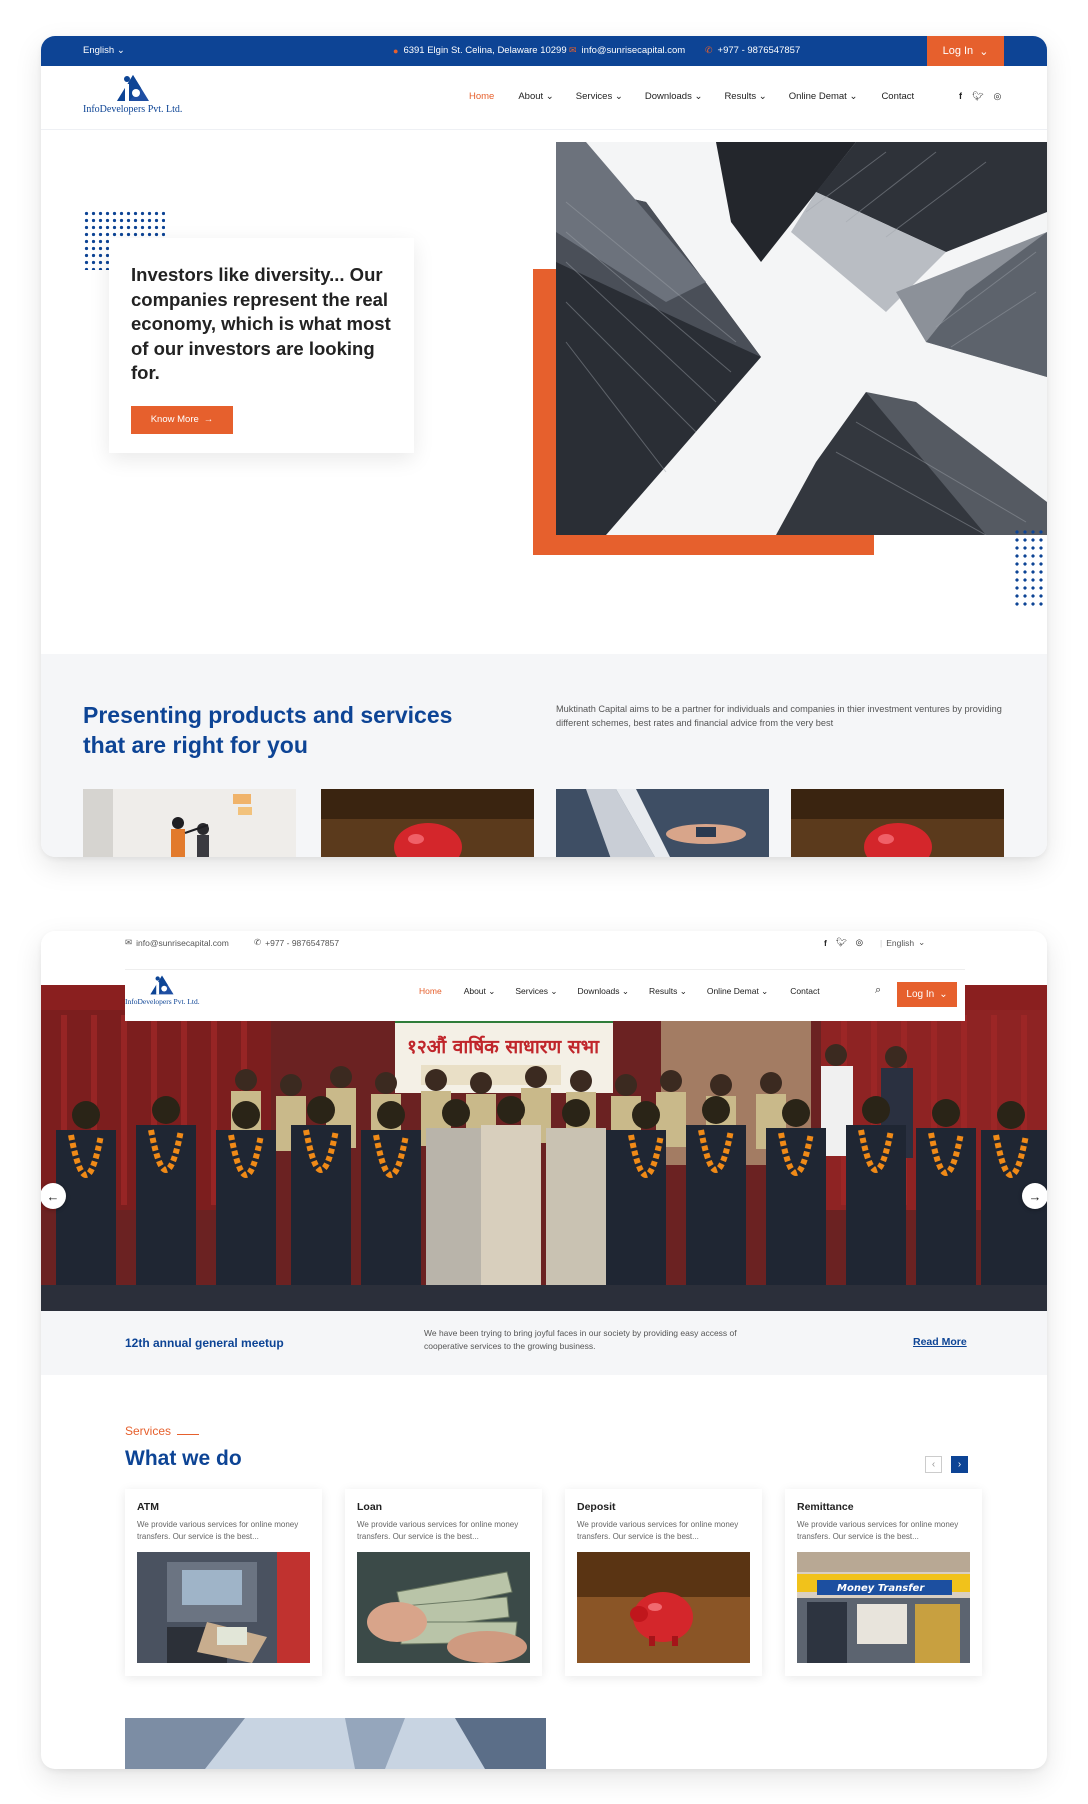 The height and width of the screenshot is (1804, 1088). What do you see at coordinates (1030, 569) in the screenshot?
I see `decorative-dot-grid` at bounding box center [1030, 569].